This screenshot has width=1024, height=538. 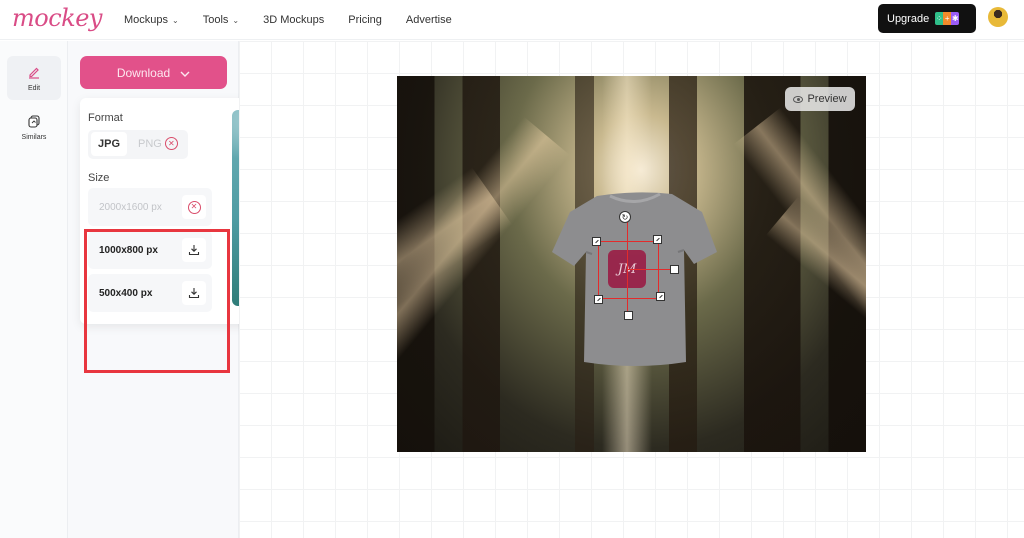 I want to click on size-option-label: 2000x1600 px, so click(x=130, y=207).